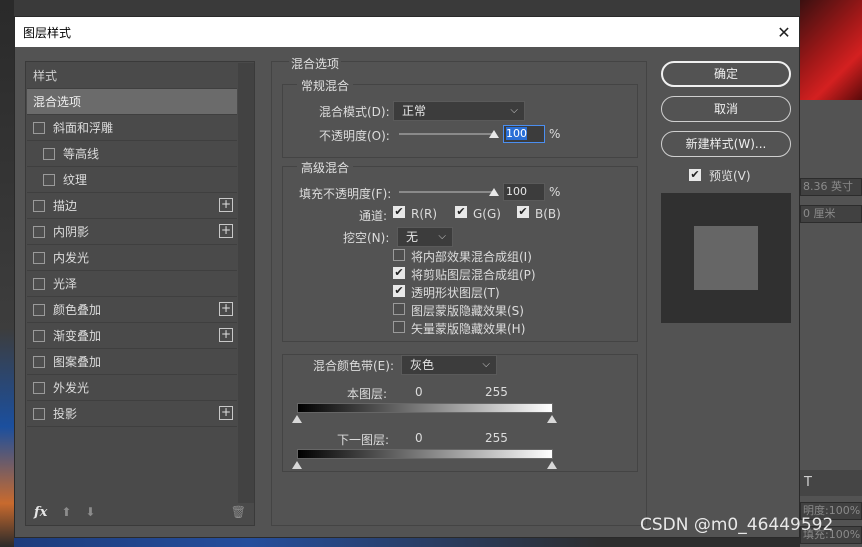 The image size is (862, 547). I want to click on background-width-field: 8.36 英寸, so click(831, 187).